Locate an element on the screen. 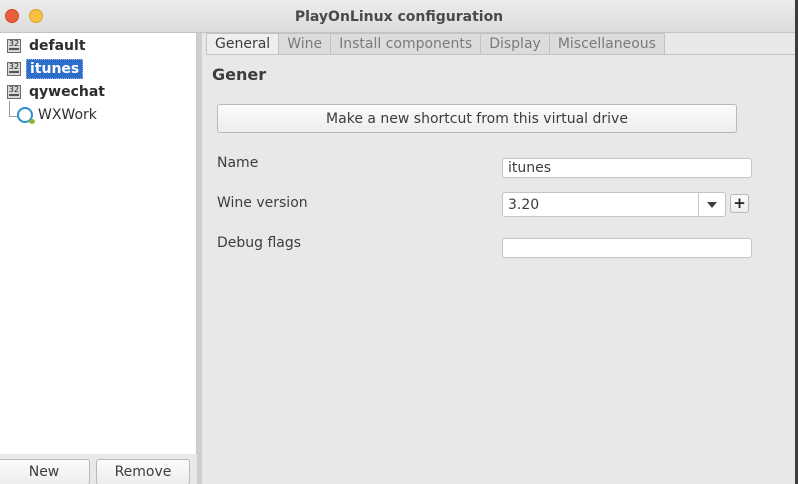 Image resolution: width=798 pixels, height=484 pixels. prefix-actions: New Remove is located at coordinates (98, 469).